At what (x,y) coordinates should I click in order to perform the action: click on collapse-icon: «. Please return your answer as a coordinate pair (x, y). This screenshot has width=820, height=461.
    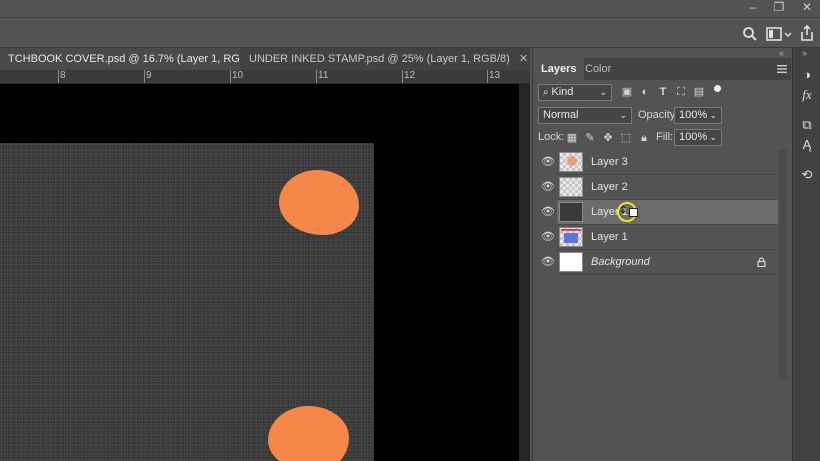
    Looking at the image, I should click on (781, 53).